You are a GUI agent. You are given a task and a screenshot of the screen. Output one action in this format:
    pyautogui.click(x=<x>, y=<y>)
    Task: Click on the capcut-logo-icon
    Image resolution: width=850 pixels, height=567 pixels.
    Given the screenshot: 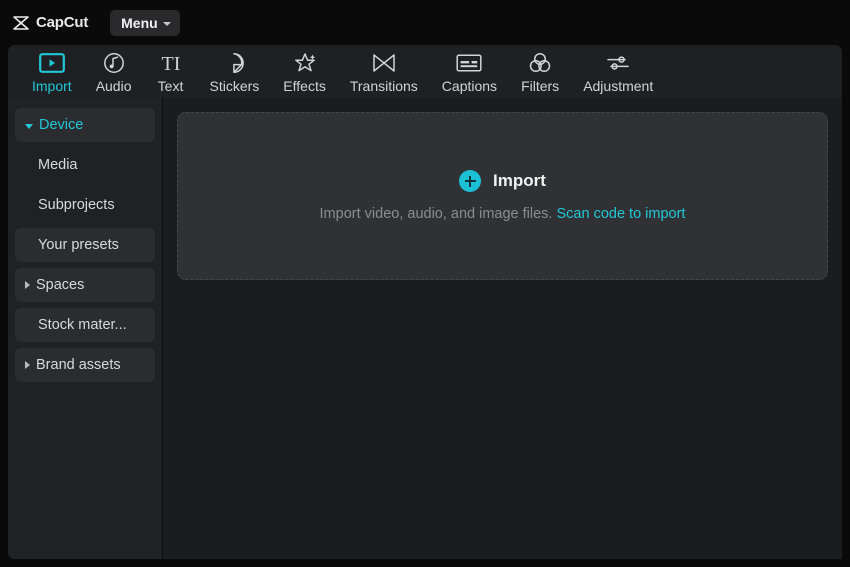 What is the action you would take?
    pyautogui.click(x=21, y=23)
    